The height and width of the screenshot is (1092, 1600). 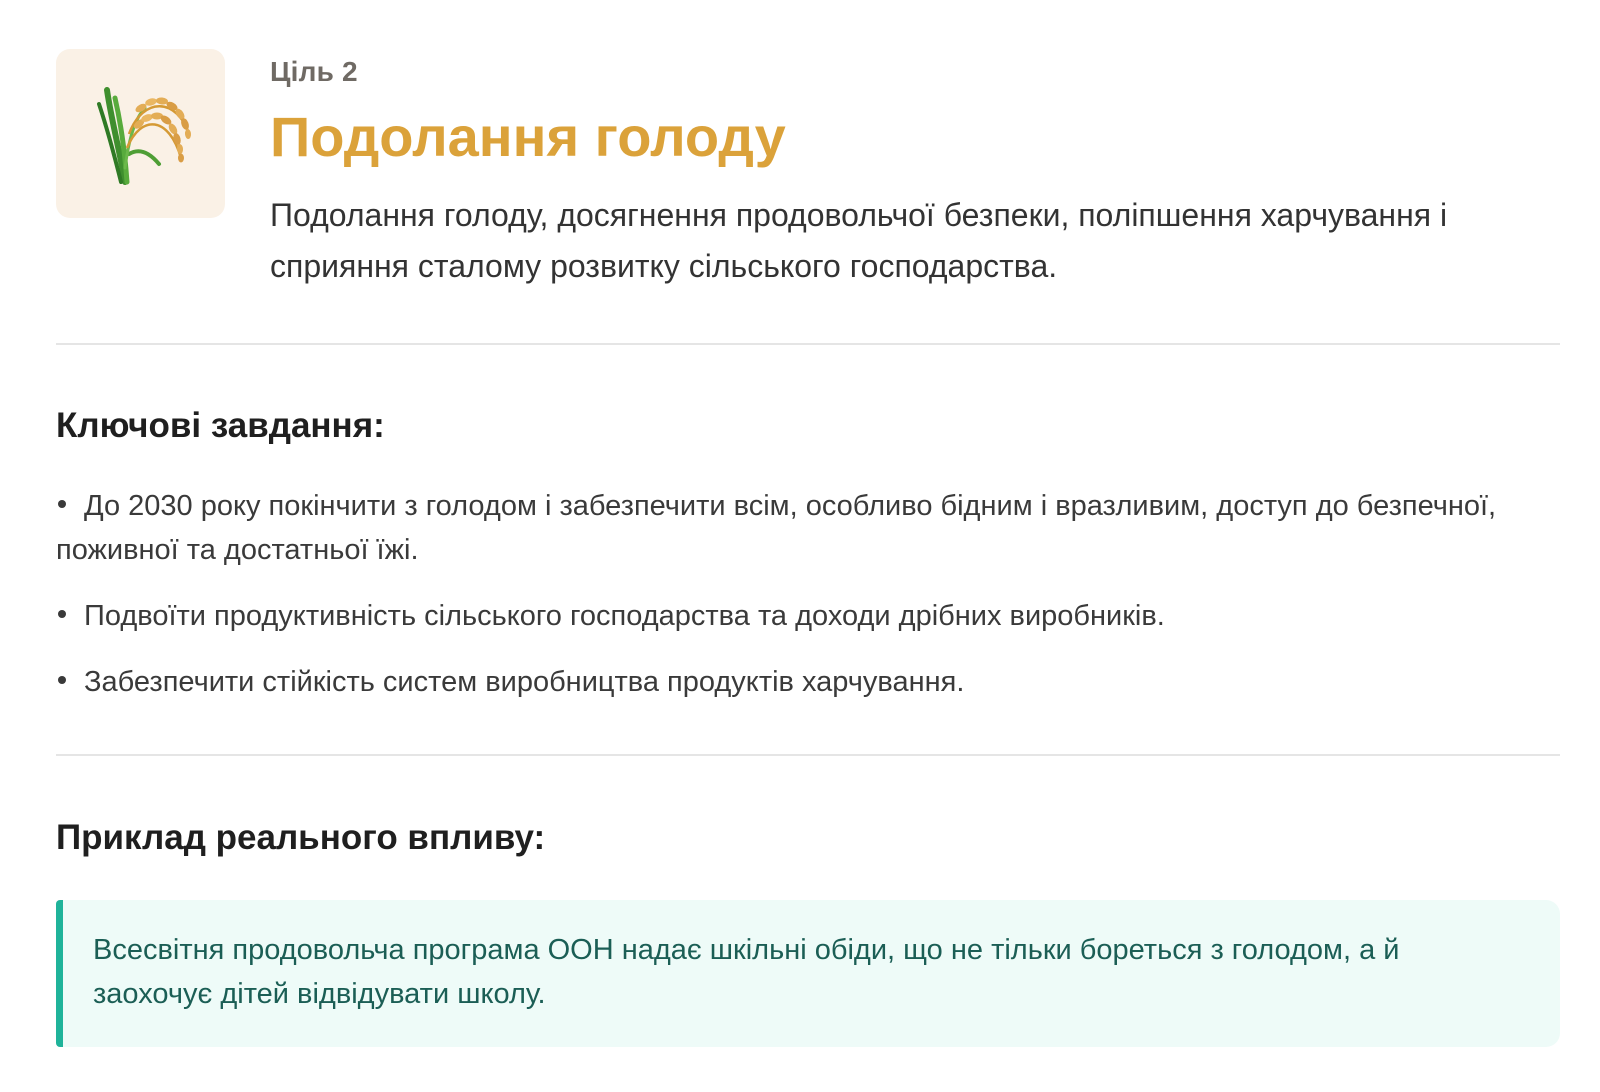 What do you see at coordinates (220, 425) in the screenshot?
I see `tasks-heading: Ключові завдання:` at bounding box center [220, 425].